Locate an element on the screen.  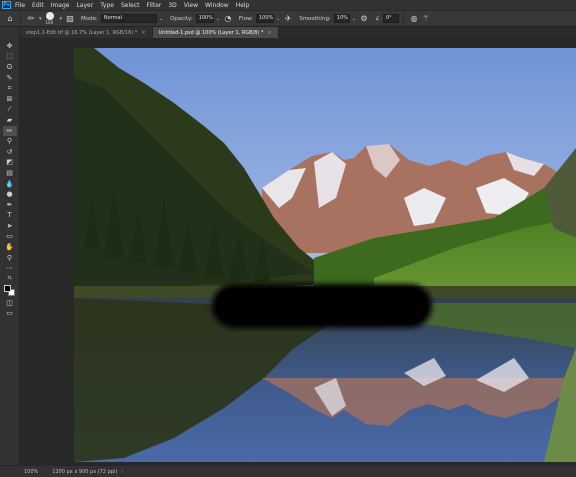
menu-filter: Filter is located at coordinates (154, 5).